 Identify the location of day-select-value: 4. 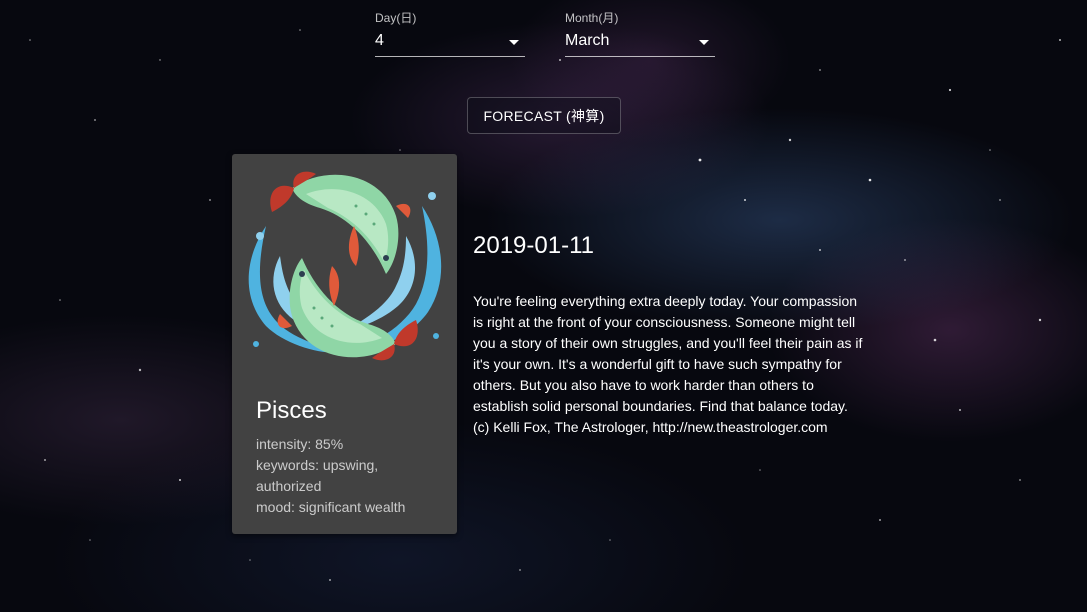
(379, 40).